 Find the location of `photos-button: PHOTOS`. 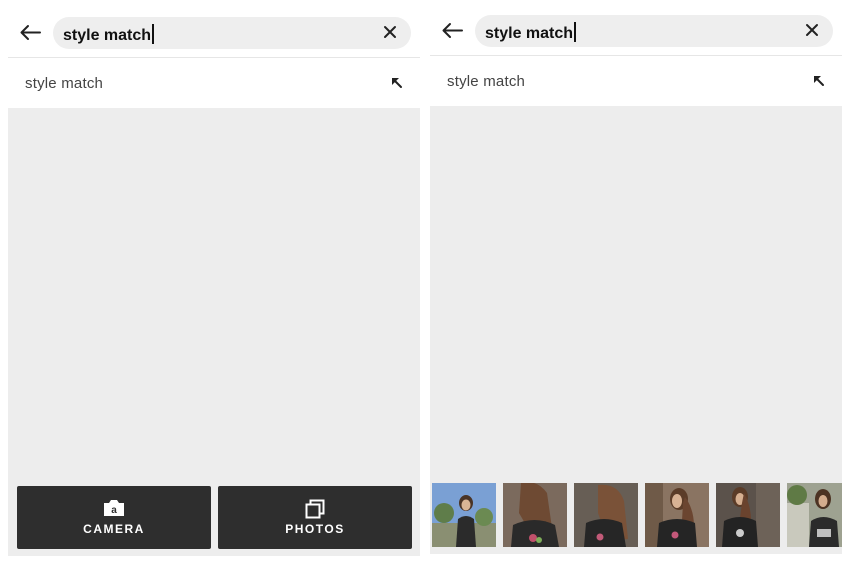

photos-button: PHOTOS is located at coordinates (315, 517).